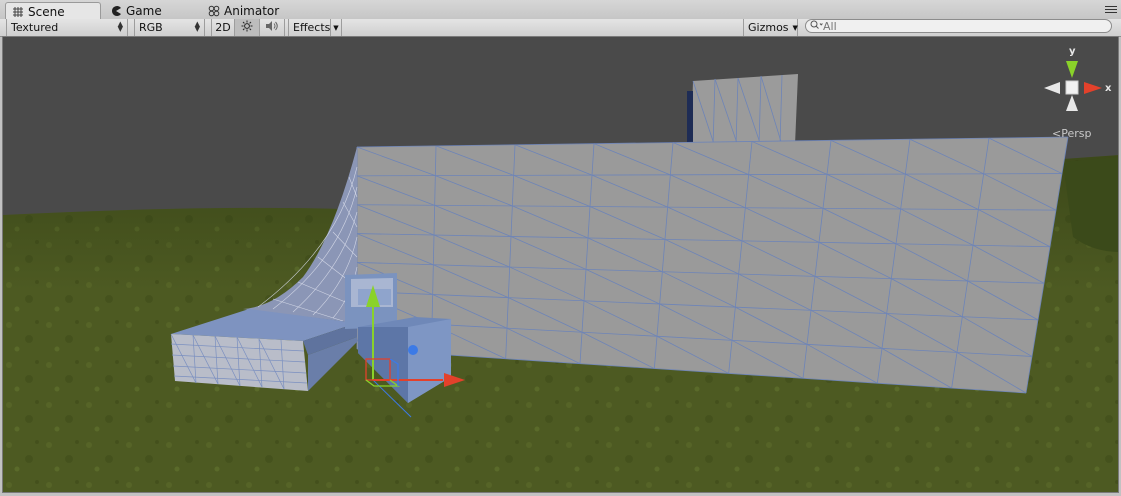 This screenshot has height=496, width=1121. I want to click on gizmos-label: Gizmos, so click(768, 27).